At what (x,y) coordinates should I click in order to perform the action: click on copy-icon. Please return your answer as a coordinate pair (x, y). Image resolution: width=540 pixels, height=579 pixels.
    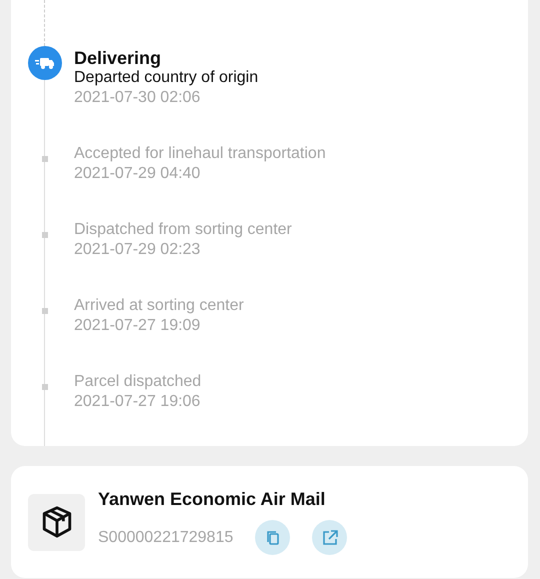
    Looking at the image, I should click on (272, 538).